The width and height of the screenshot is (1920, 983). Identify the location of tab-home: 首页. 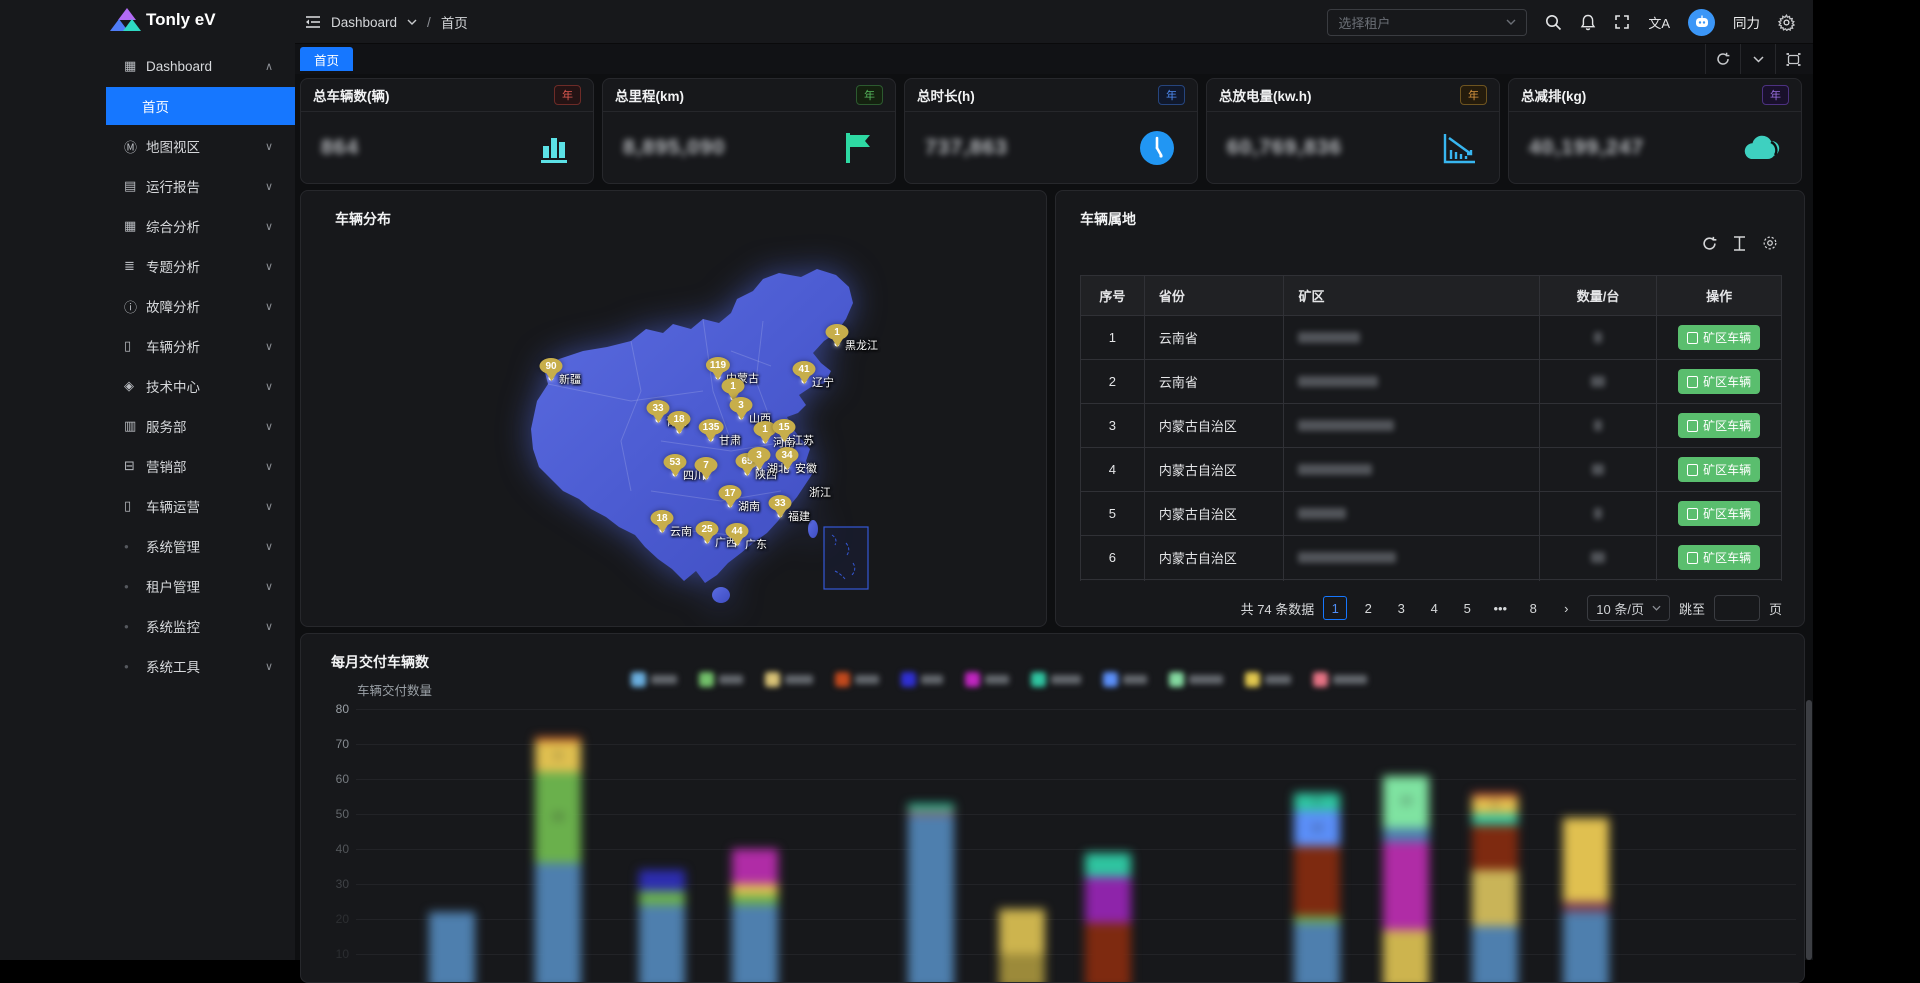
(326, 59).